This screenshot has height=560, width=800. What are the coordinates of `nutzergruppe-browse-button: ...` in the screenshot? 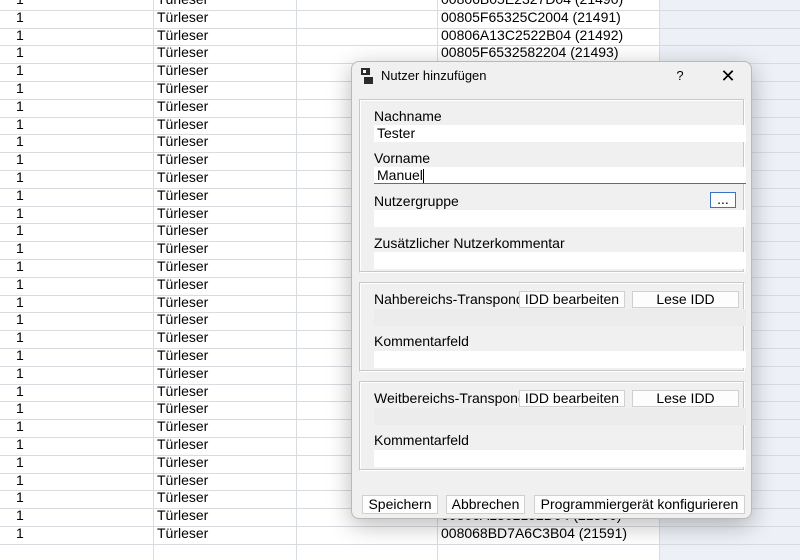 It's located at (723, 200).